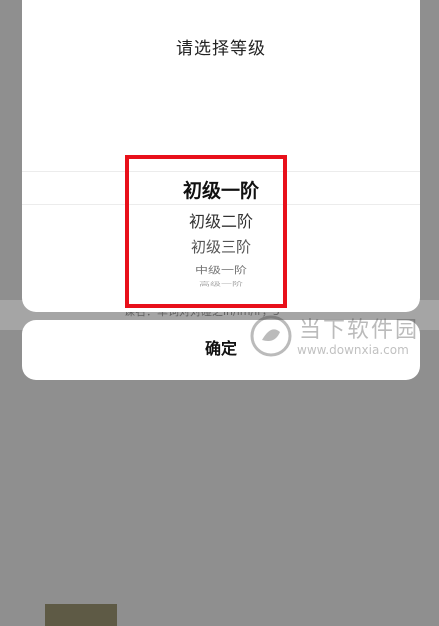 The image size is (439, 626). Describe the element at coordinates (221, 284) in the screenshot. I see `picker-option: 高级一阶` at that location.